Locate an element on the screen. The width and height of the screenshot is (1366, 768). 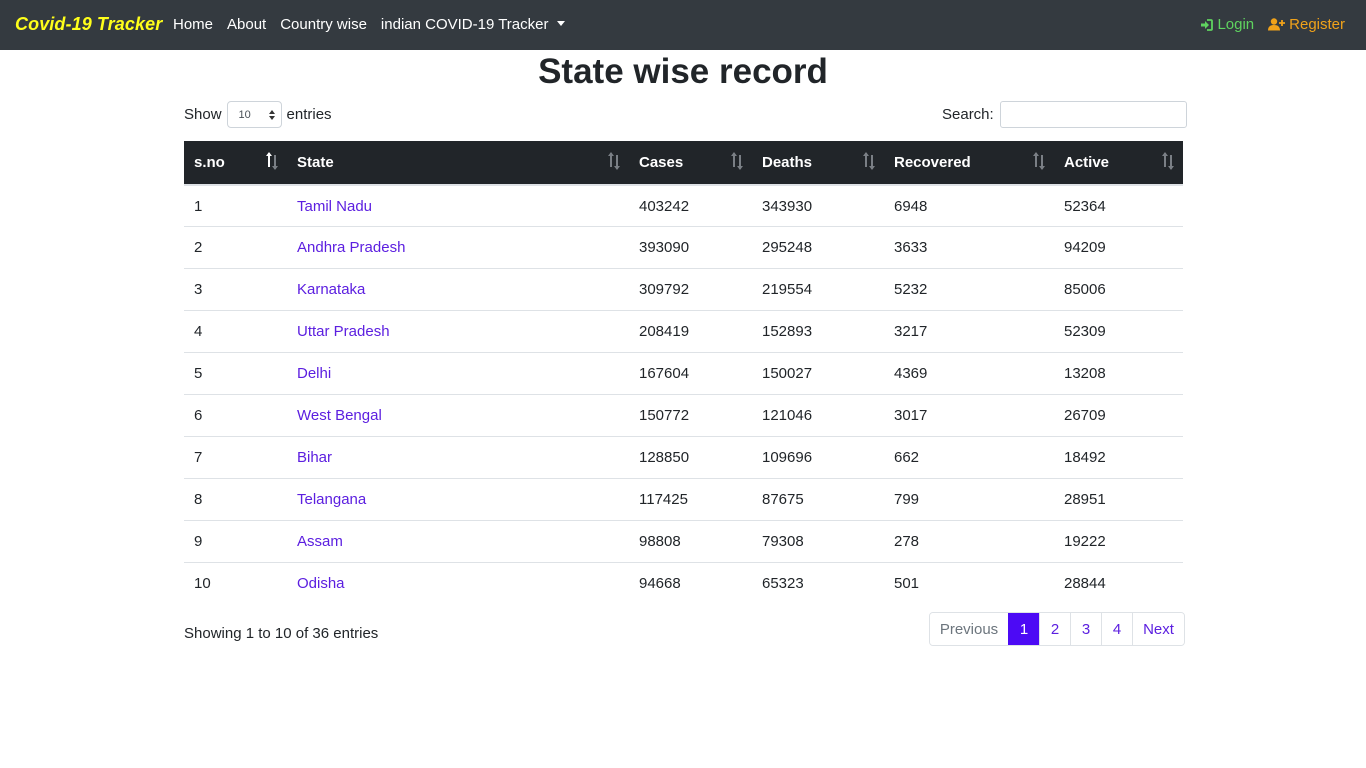
column-label: Deaths is located at coordinates (787, 162).